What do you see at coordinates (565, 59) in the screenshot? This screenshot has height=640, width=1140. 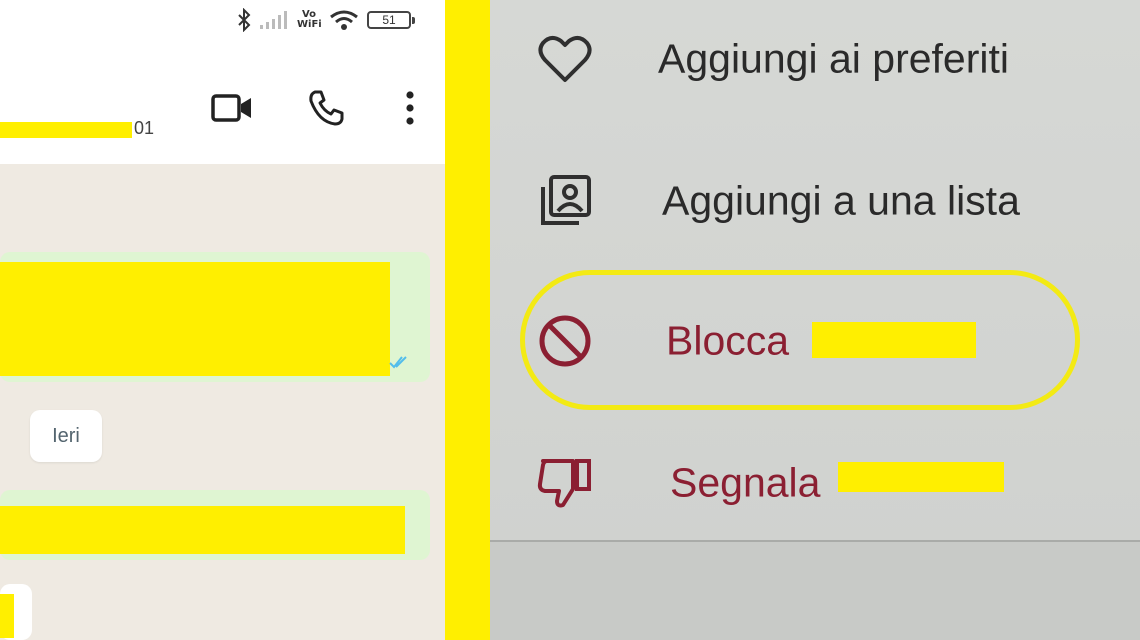 I see `heart-icon` at bounding box center [565, 59].